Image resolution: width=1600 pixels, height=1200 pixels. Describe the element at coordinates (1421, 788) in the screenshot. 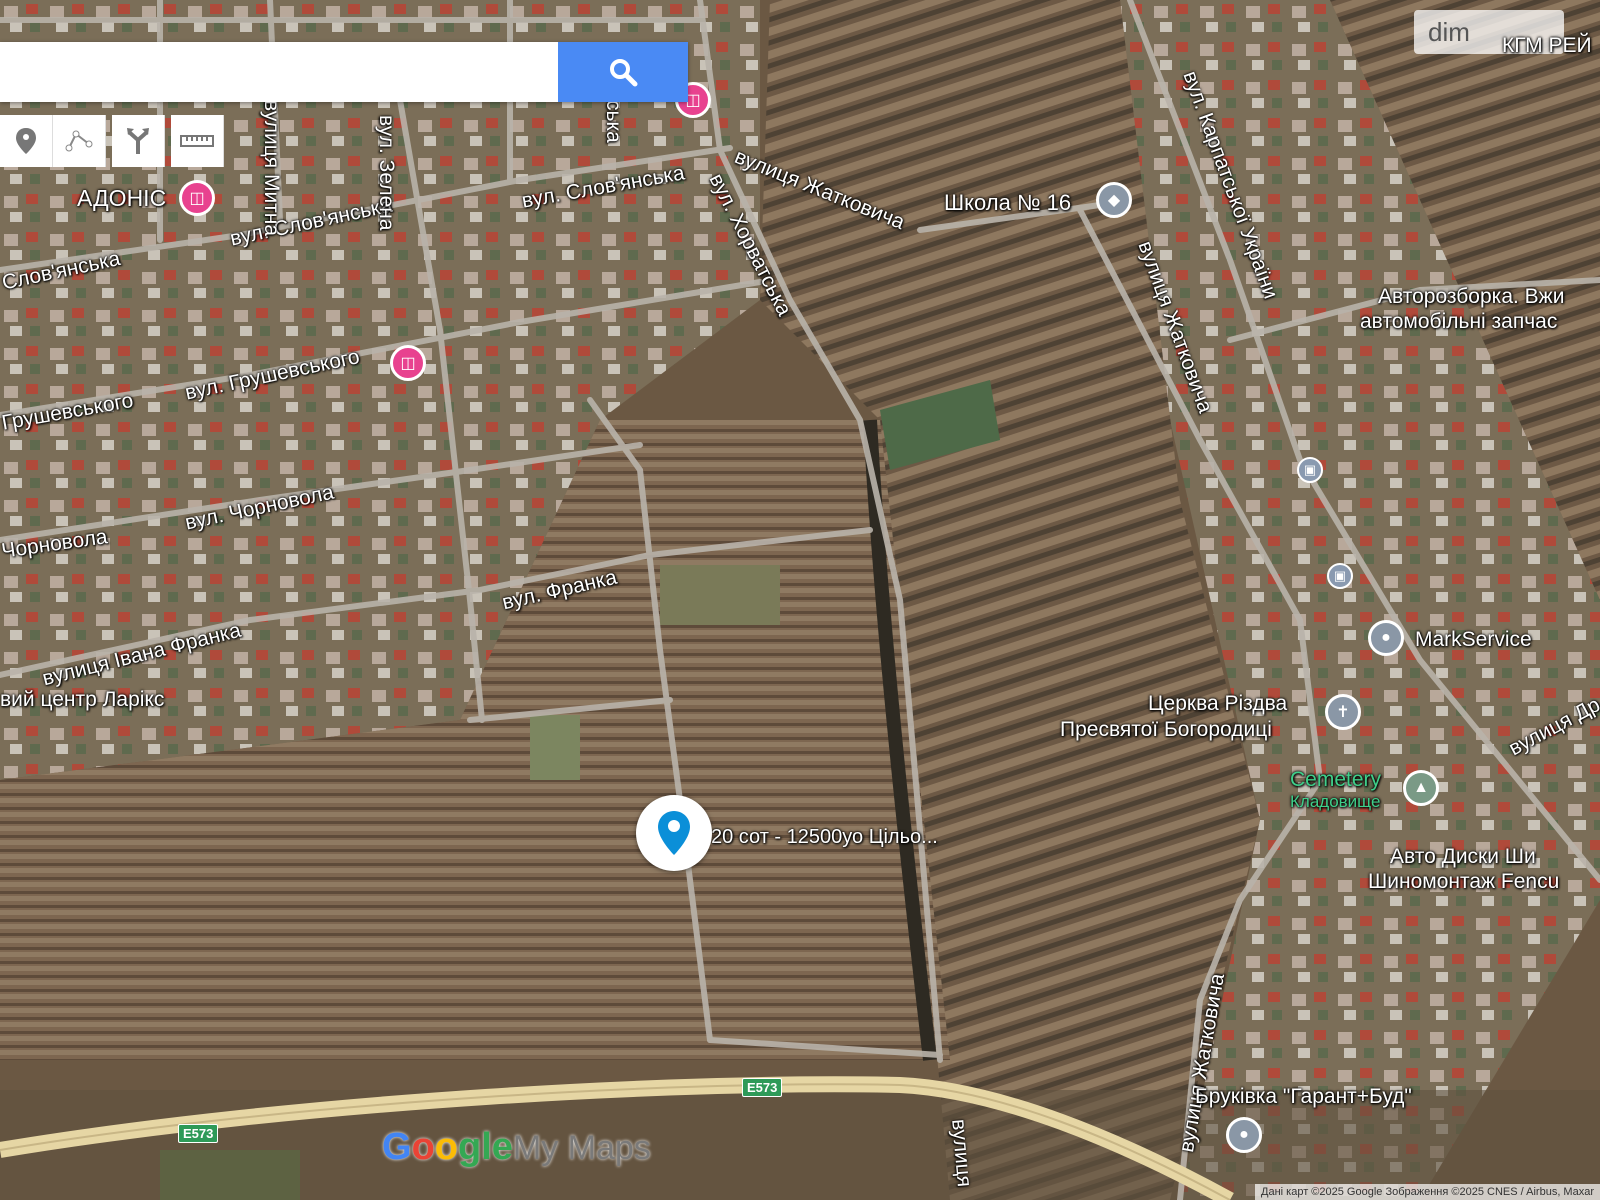

I see `cemetery-marker-icon: ▲` at that location.